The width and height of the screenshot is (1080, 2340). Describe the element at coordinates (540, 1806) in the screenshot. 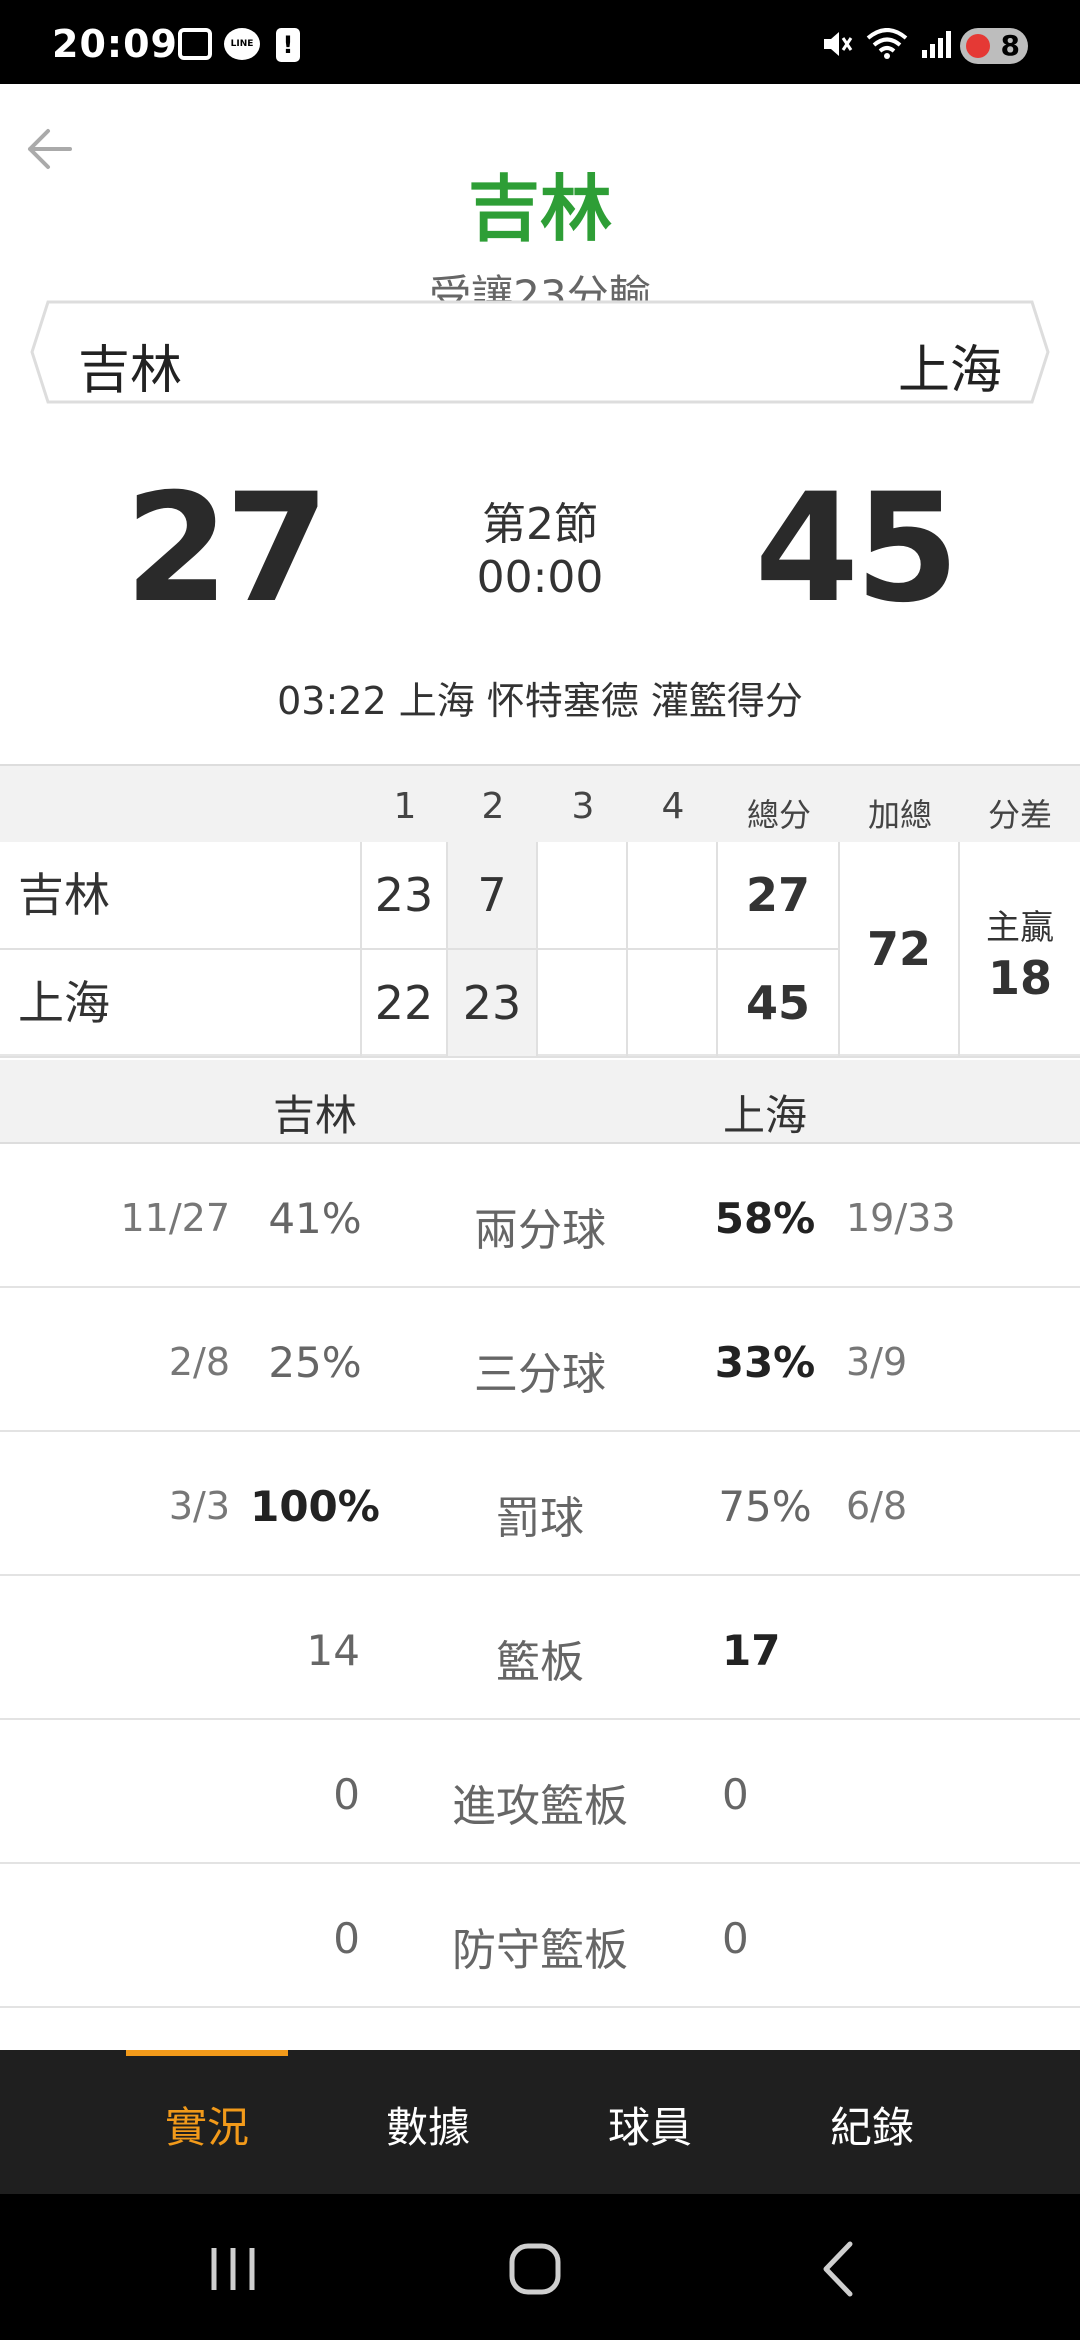

I see `stat-label: 進攻籃板` at that location.